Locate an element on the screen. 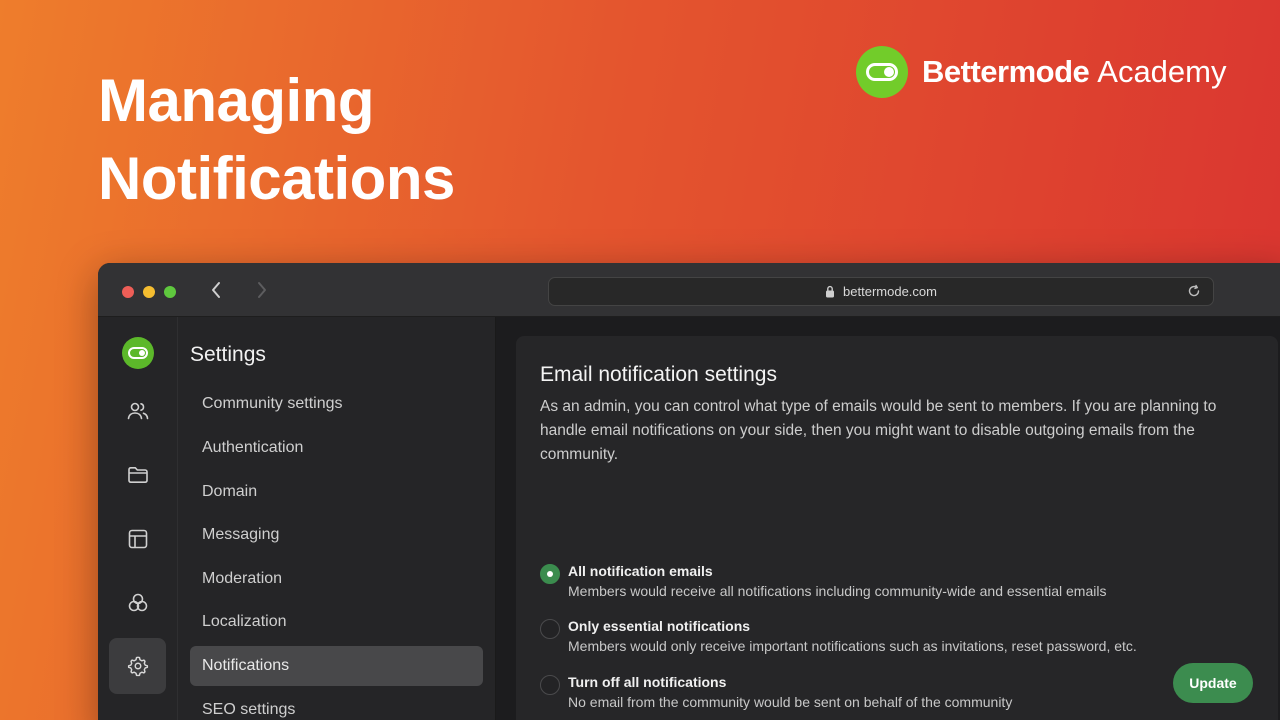 This screenshot has height=720, width=1280. brand-name: Bettermode is located at coordinates (1006, 71).